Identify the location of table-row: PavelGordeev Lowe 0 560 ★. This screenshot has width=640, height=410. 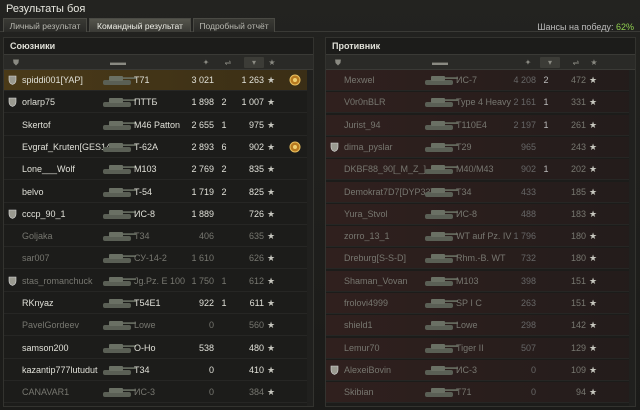
(158, 326).